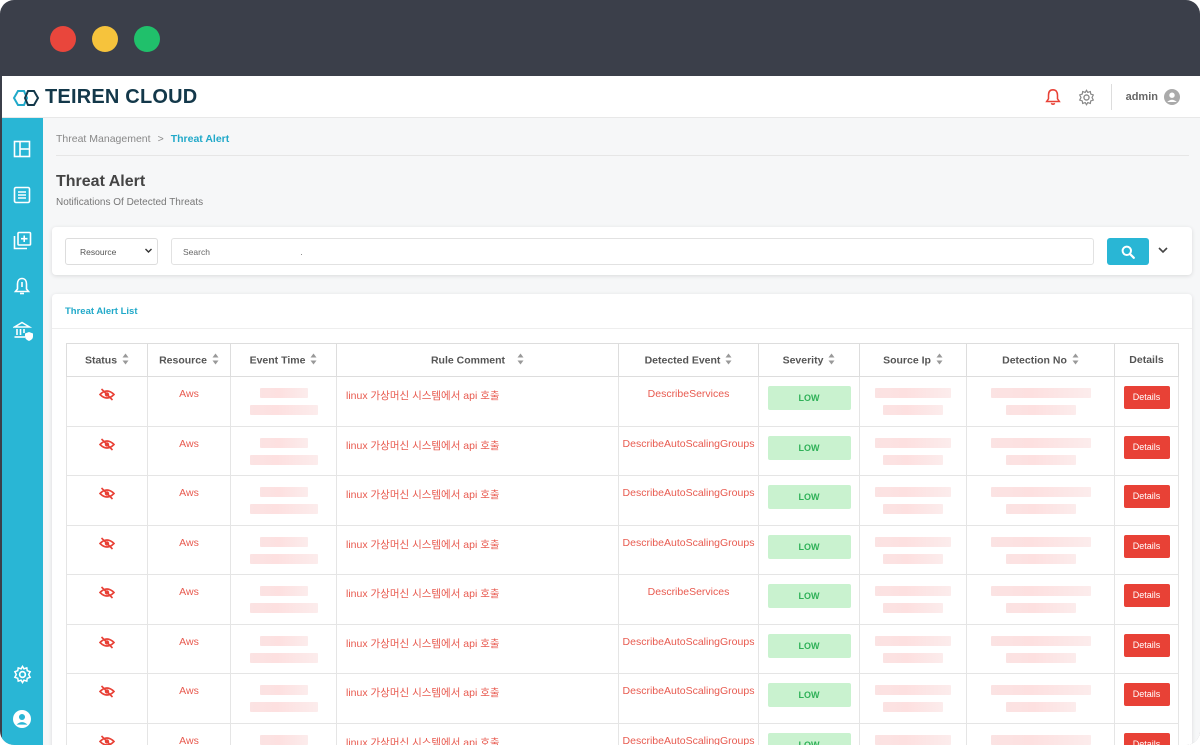 The image size is (1200, 745). I want to click on column-header: Rule Comment, so click(477, 360).